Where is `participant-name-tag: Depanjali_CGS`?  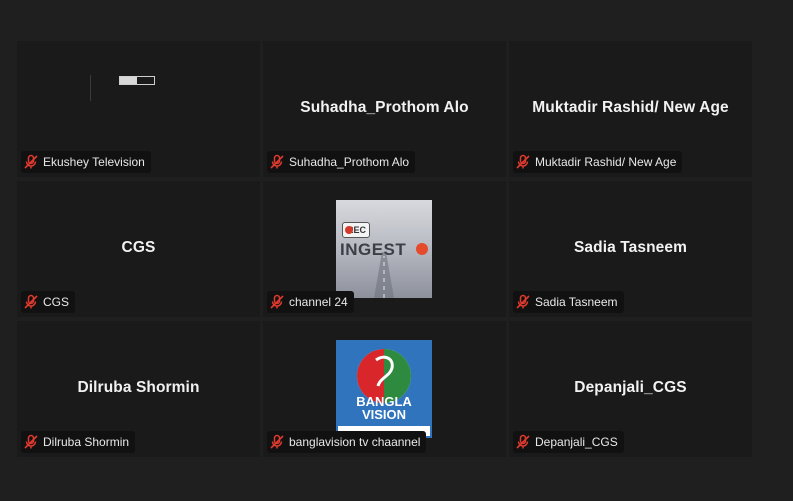
participant-name-tag: Depanjali_CGS is located at coordinates (568, 442).